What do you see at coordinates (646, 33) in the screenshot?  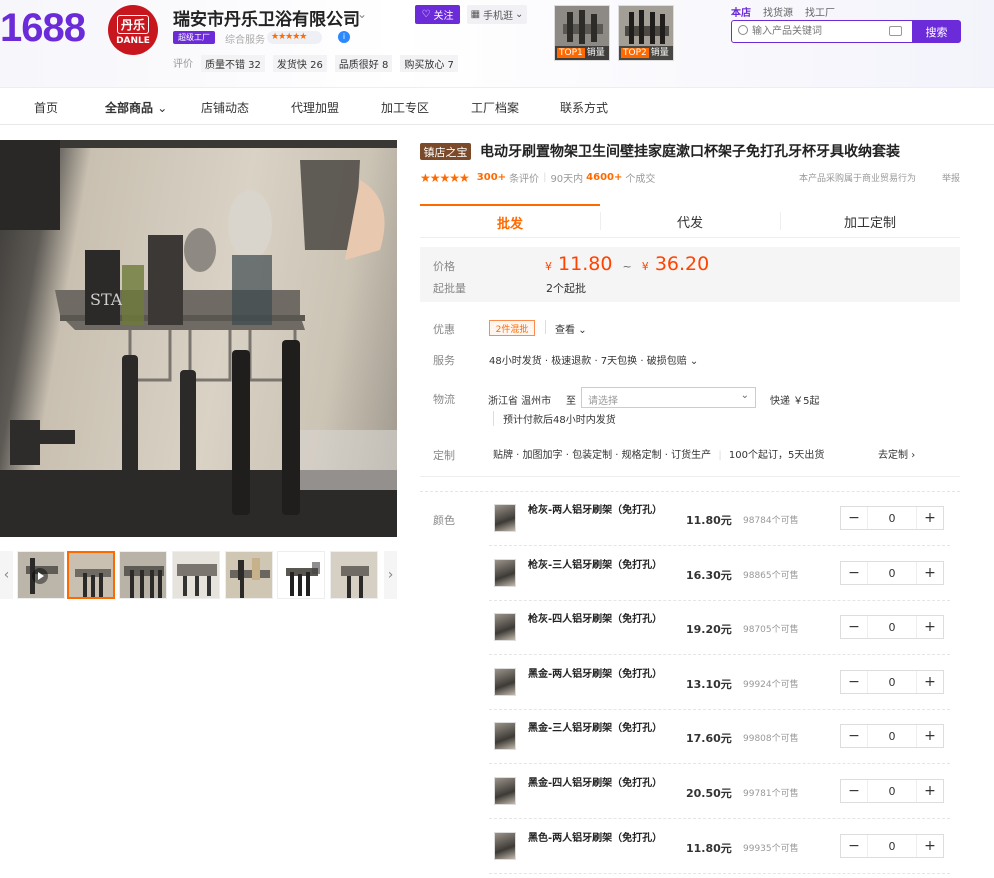 I see `top-product-2: TOP2 销量` at bounding box center [646, 33].